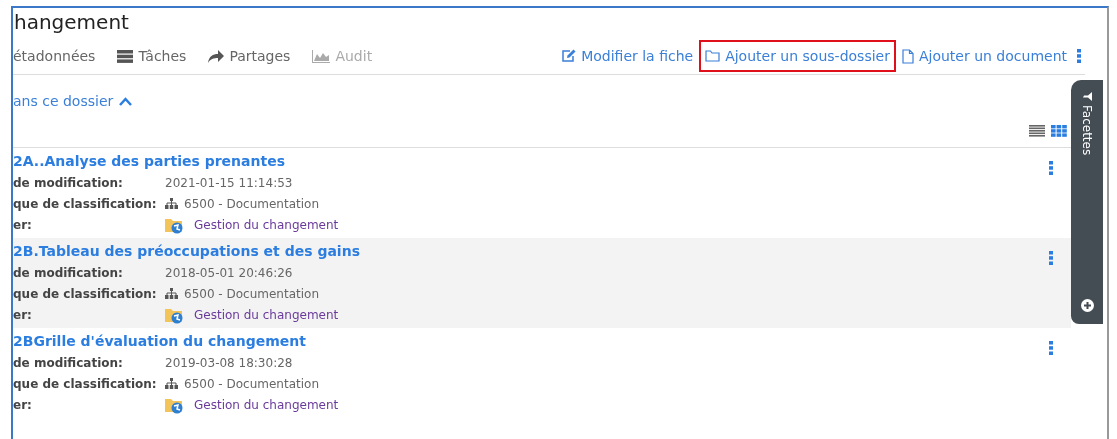 The height and width of the screenshot is (439, 1117). Describe the element at coordinates (1059, 131) in the screenshot. I see `grid-view-icon` at that location.